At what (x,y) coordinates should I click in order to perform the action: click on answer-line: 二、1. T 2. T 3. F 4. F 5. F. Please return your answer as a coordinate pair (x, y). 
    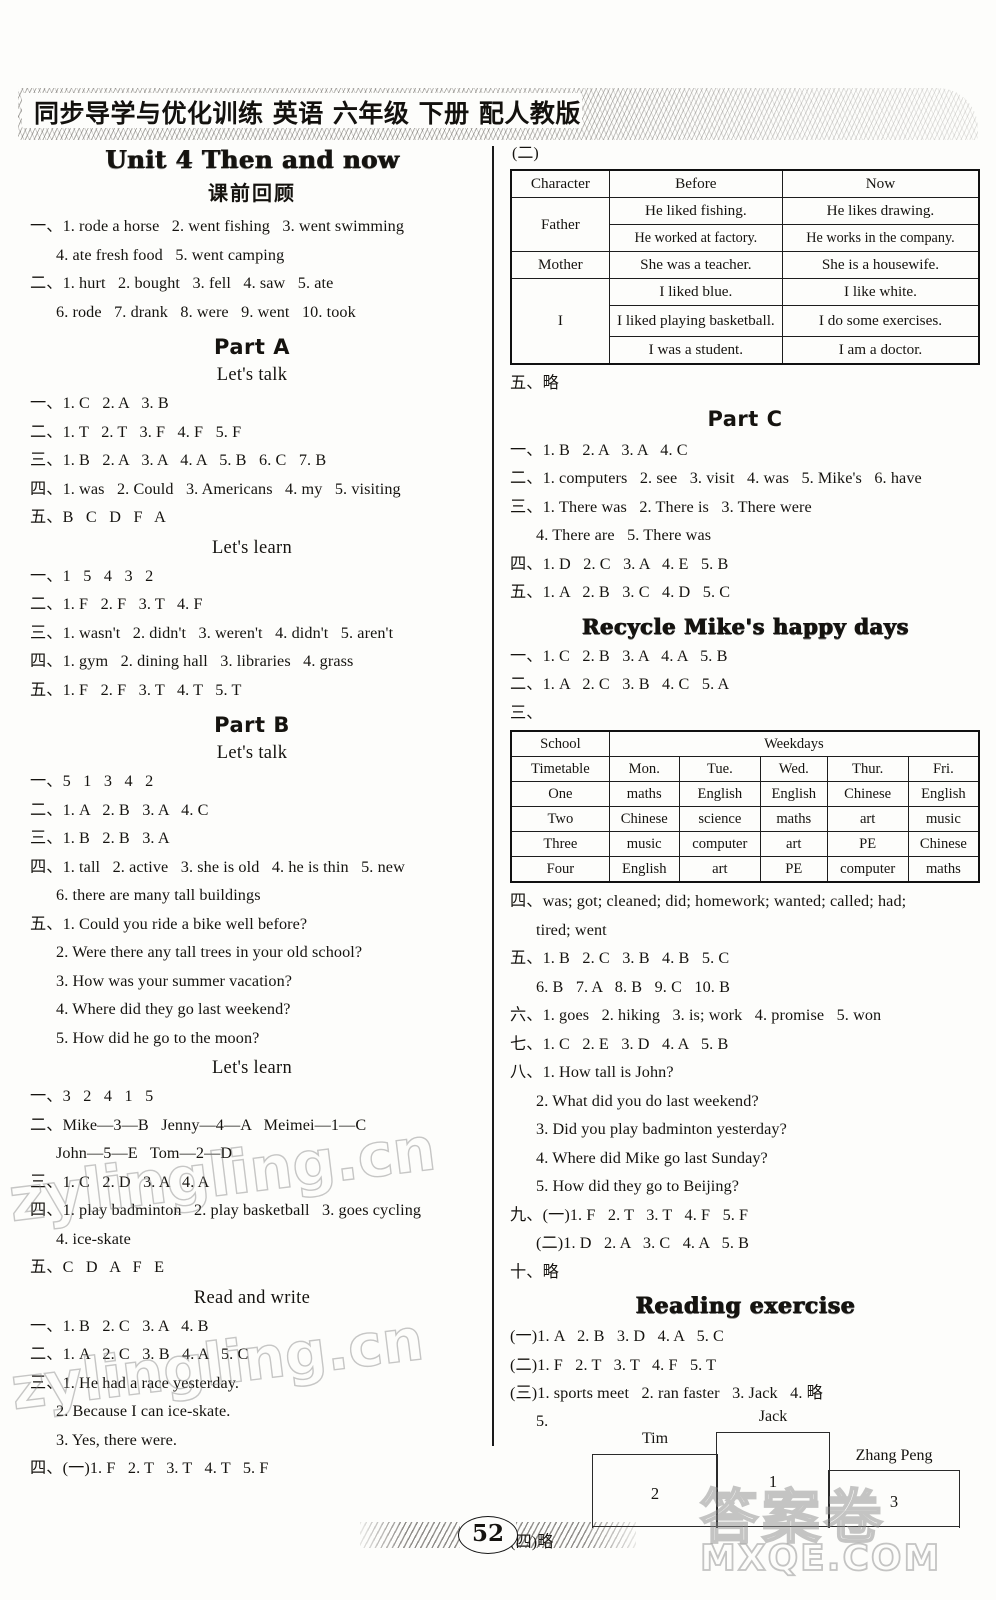
    Looking at the image, I should click on (136, 431).